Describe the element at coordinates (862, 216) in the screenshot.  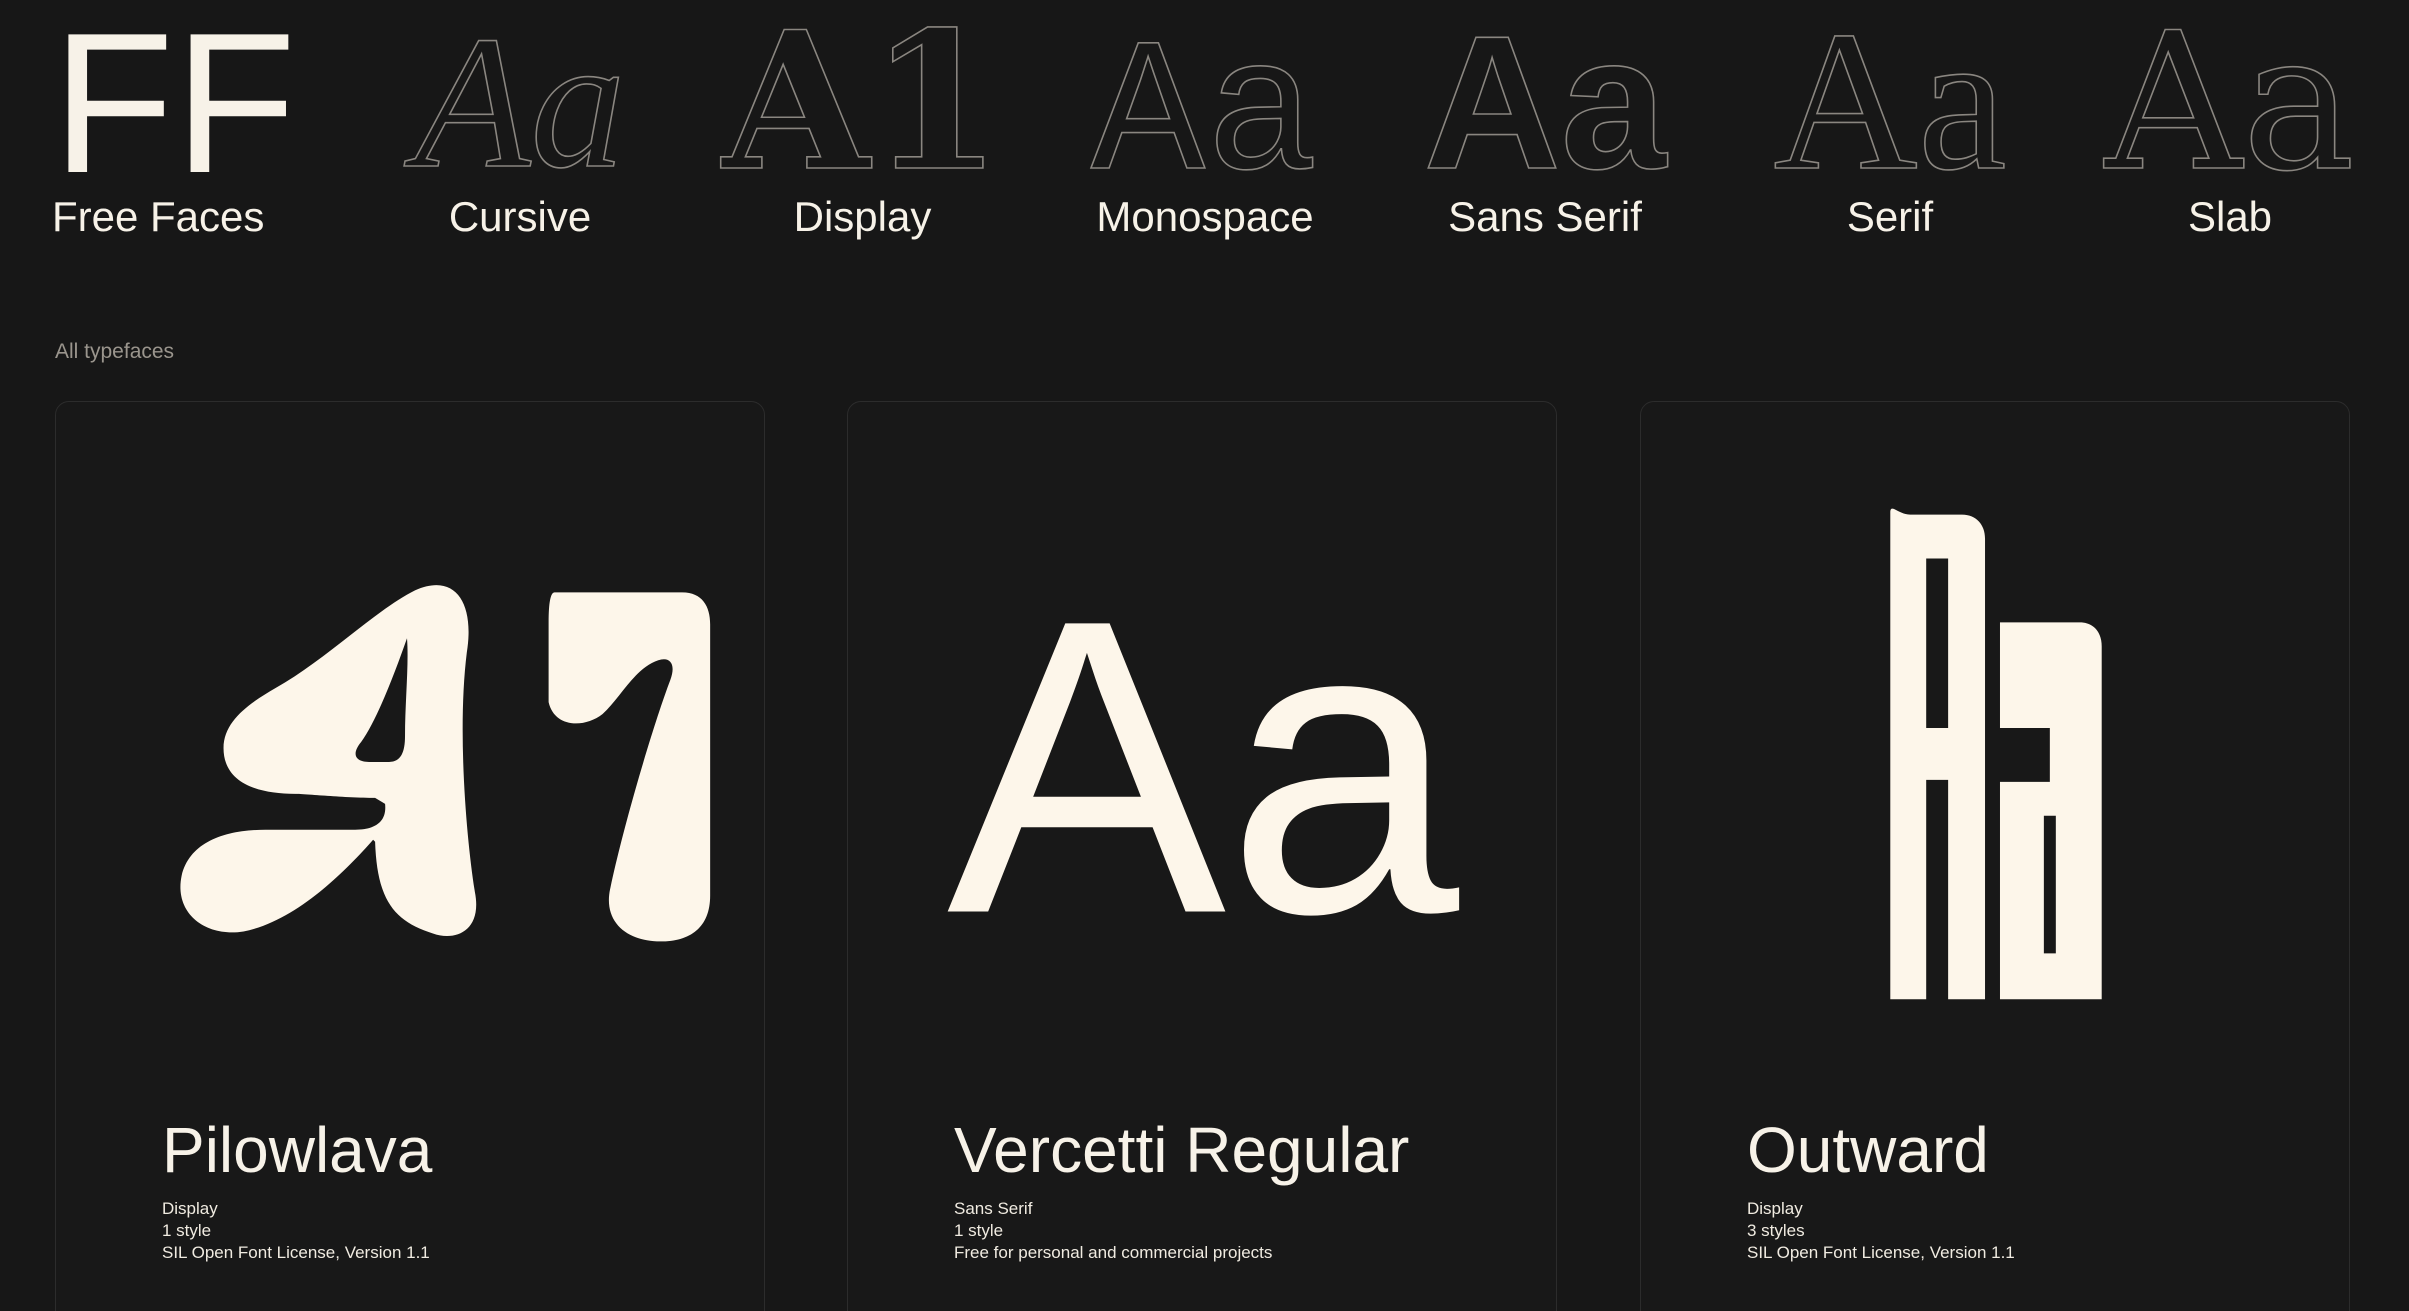
I see `nav-label-display: Display` at that location.